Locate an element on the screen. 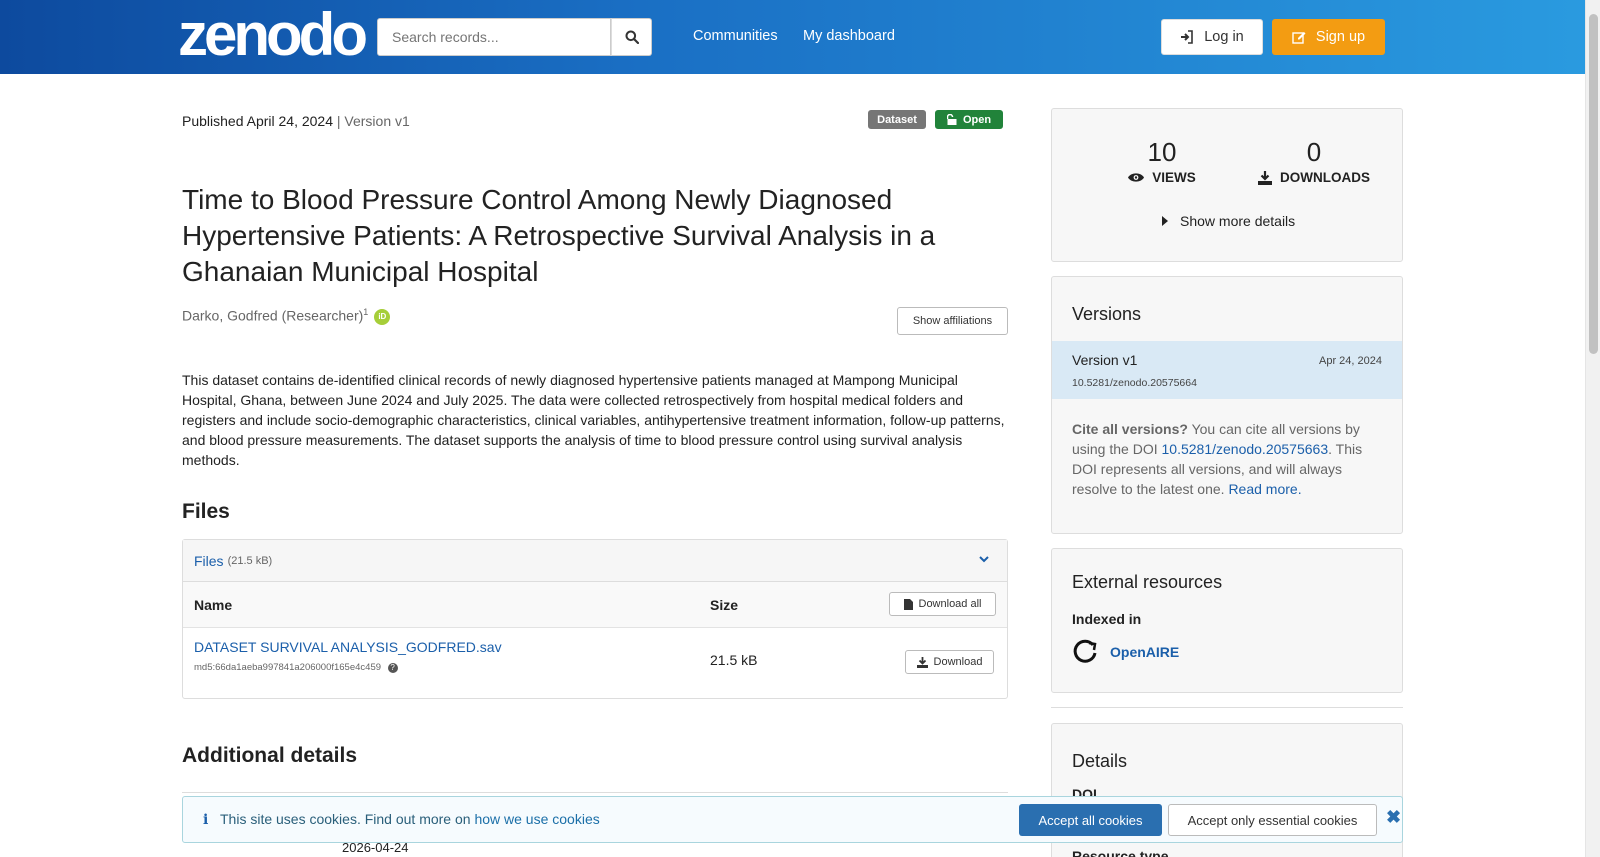 Image resolution: width=1600 pixels, height=857 pixels. nav-my-dashboard: My dashboard is located at coordinates (849, 36).